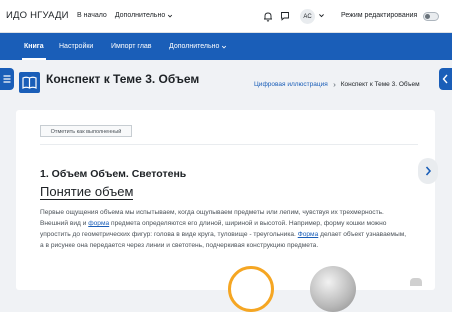 The width and height of the screenshot is (452, 312). Describe the element at coordinates (308, 234) in the screenshot. I see `glossary-link-form-2: Форма` at that location.